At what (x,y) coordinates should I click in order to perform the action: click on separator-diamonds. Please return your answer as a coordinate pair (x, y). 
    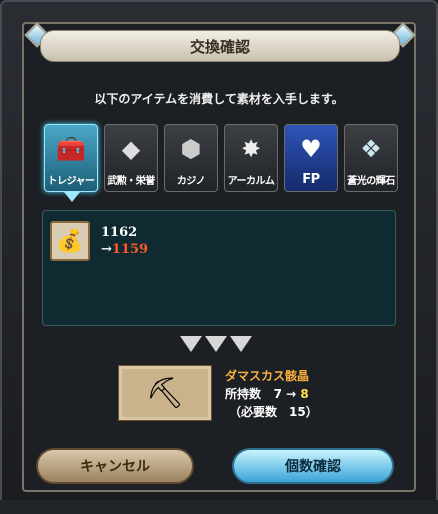
    Looking at the image, I should click on (216, 344).